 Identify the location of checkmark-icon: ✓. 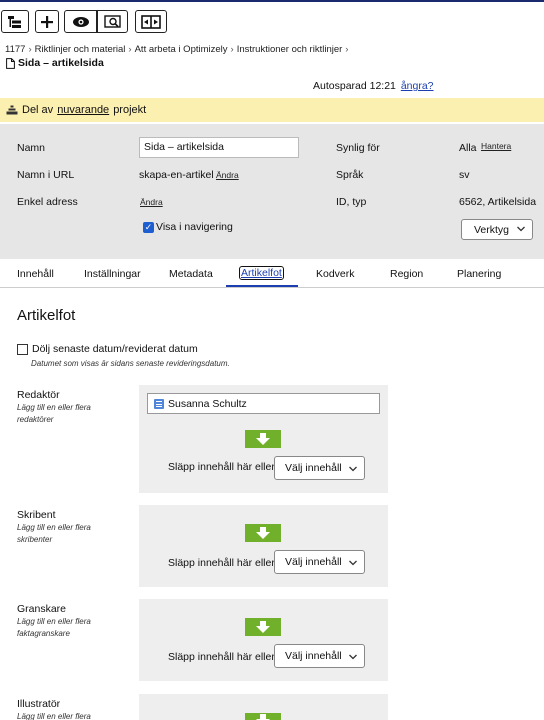
(148, 227).